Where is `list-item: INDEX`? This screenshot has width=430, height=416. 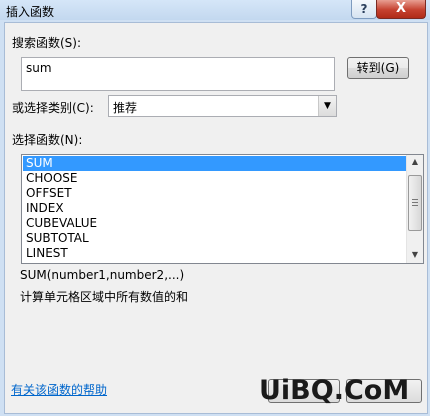 list-item: INDEX is located at coordinates (216, 208).